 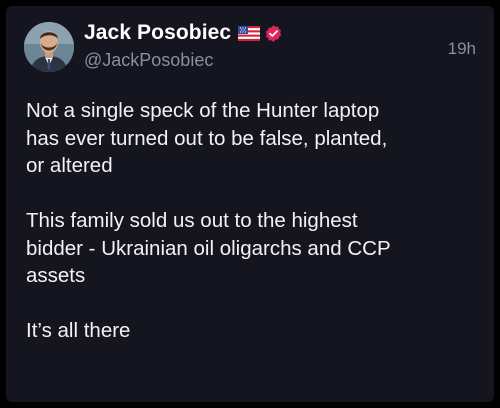 I want to click on post-text-line: bidder - Ukrainian oil oligarchs and CCP, so click(x=208, y=248).